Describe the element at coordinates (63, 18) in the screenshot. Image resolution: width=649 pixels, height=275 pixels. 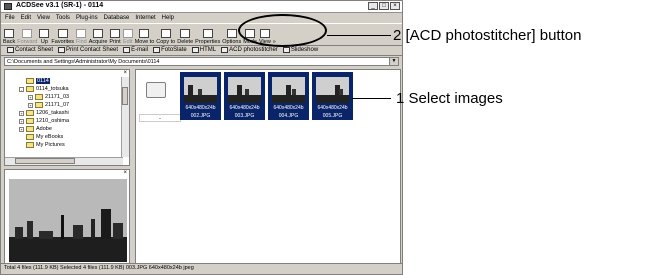
I see `menu-tools: Tools` at that location.